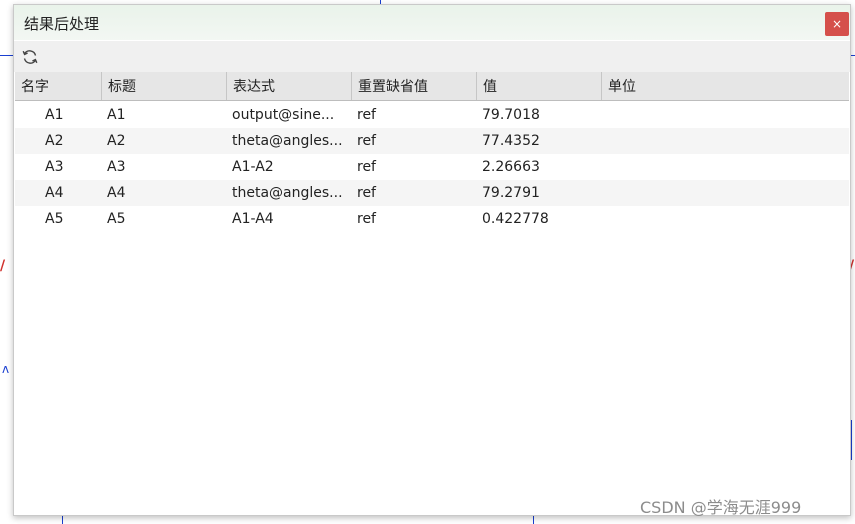  I want to click on column-header-unit: 单位, so click(725, 86).